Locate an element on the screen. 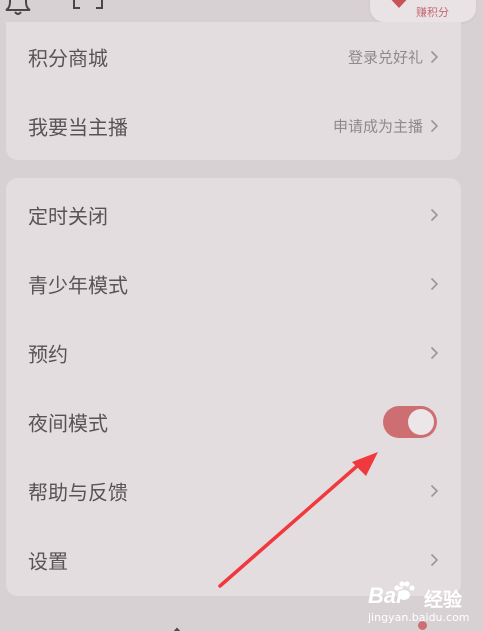 This screenshot has height=631, width=483. earn-points-label: 赚积分 is located at coordinates (432, 12).